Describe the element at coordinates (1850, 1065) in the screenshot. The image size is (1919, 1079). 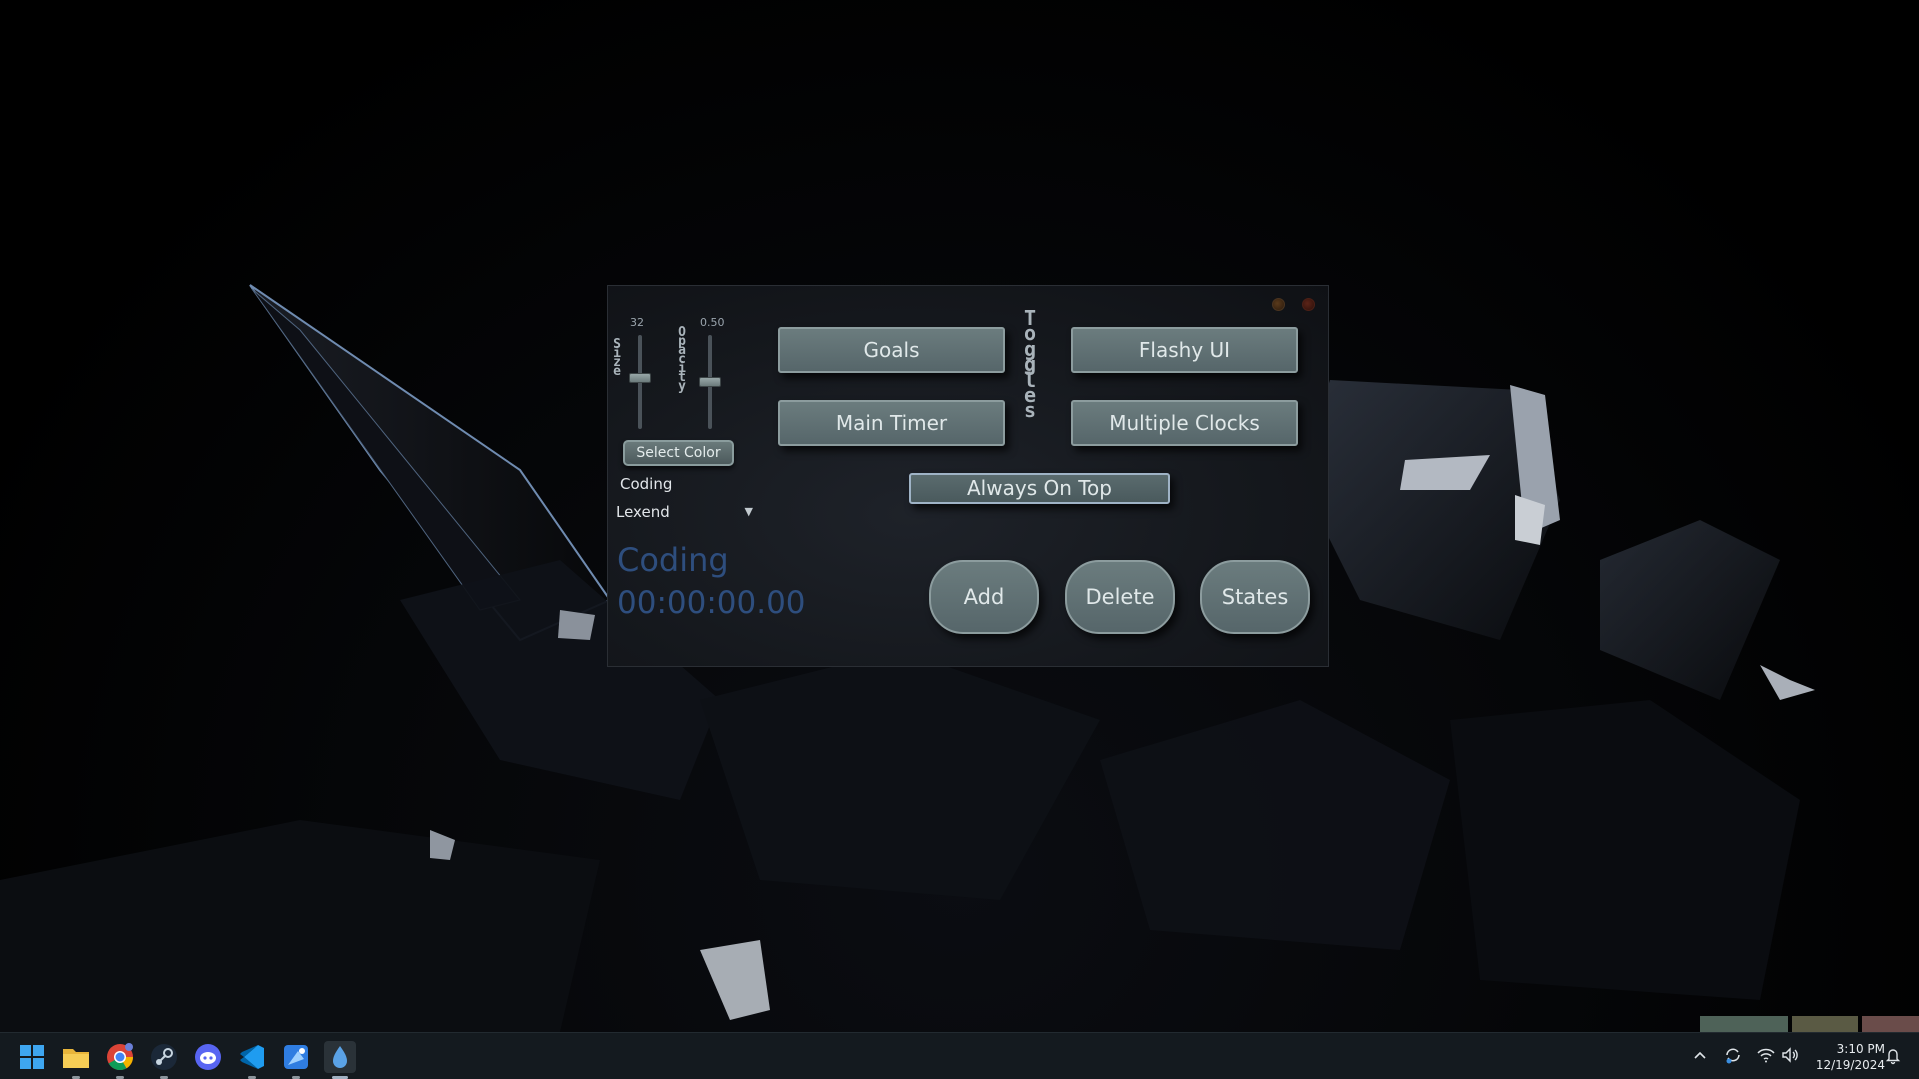
I see `clock-date: 12/19/2024` at that location.